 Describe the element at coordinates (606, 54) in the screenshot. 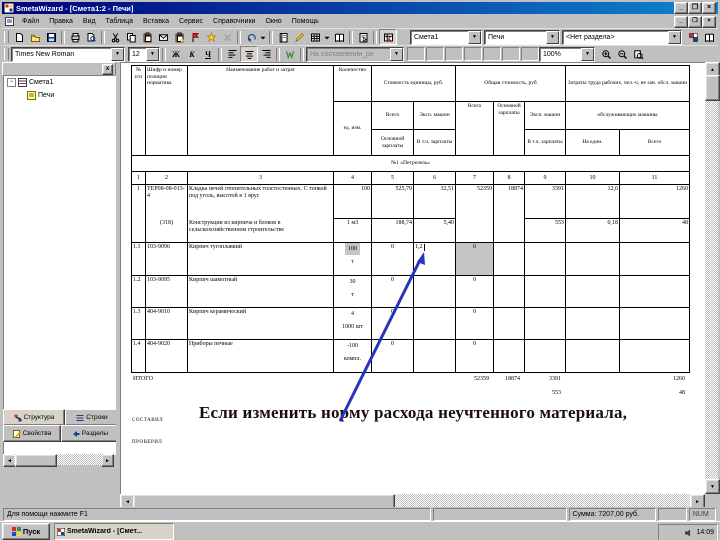

I see `zoom-in-icon` at that location.